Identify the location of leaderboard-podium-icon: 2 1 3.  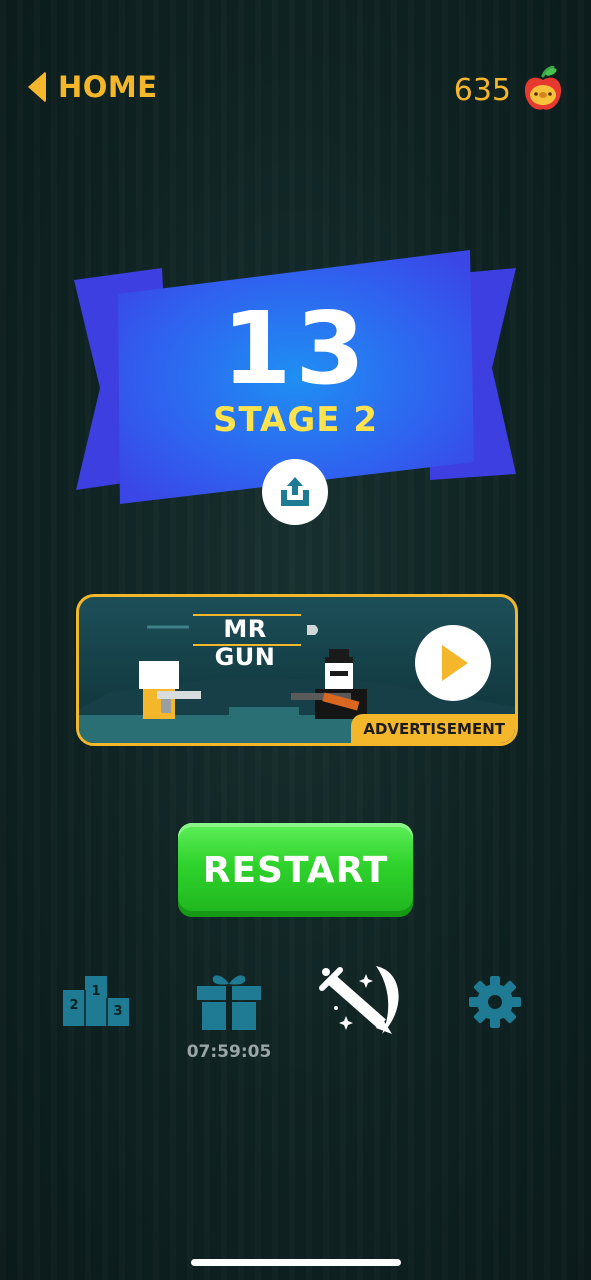
(96, 1000).